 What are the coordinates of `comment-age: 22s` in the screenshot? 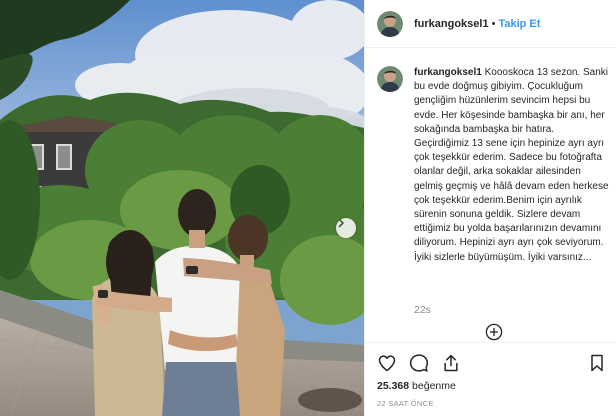 It's located at (422, 310).